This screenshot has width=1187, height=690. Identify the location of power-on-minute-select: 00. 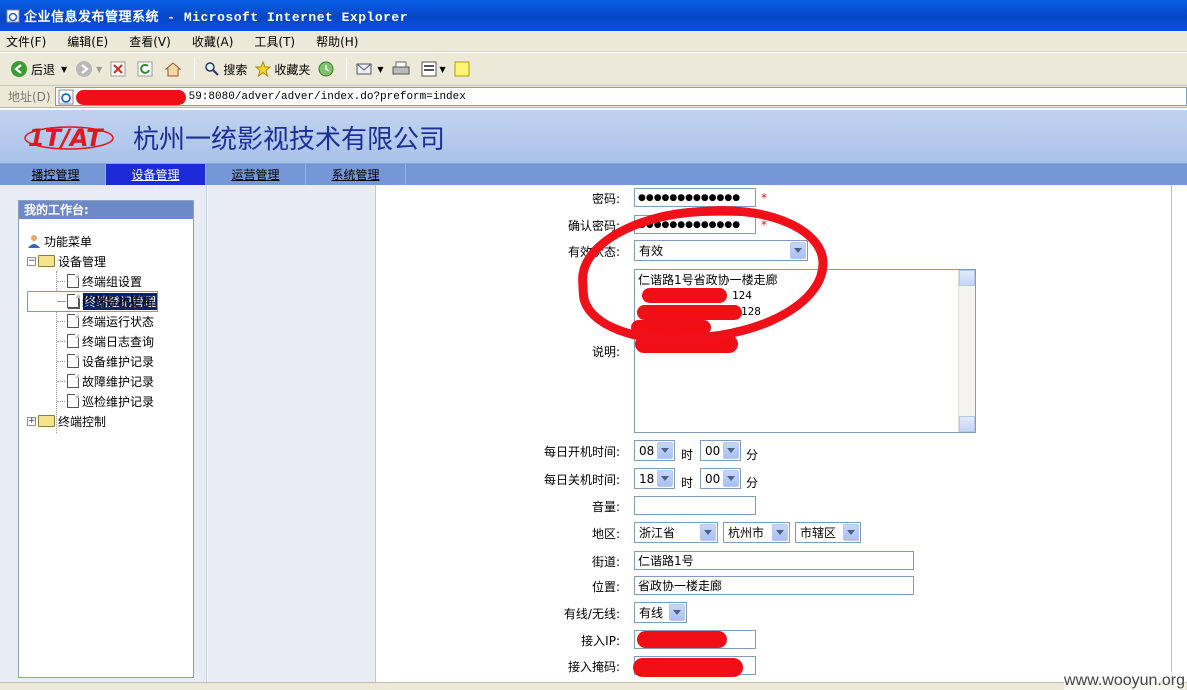
(720, 450).